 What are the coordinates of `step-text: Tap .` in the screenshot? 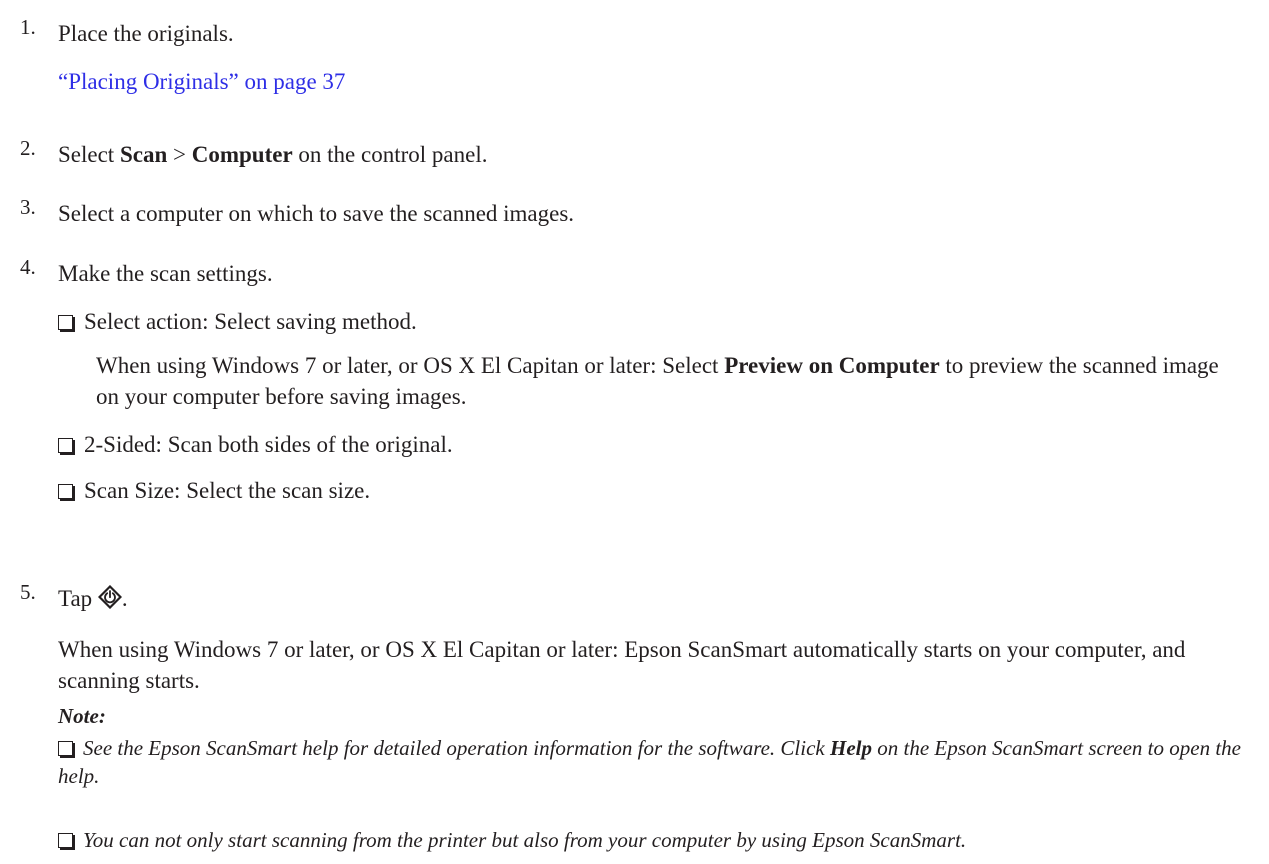 It's located at (93, 600).